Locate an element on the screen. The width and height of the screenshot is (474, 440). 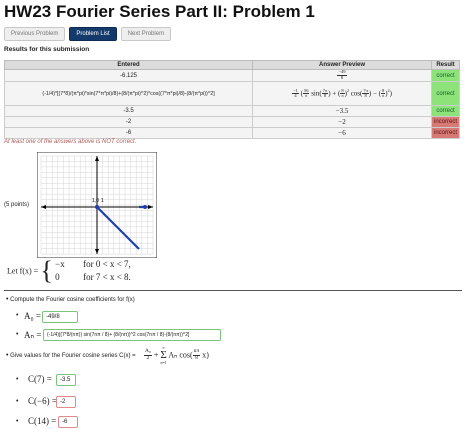
tick-label: 1 is located at coordinates (102, 201).